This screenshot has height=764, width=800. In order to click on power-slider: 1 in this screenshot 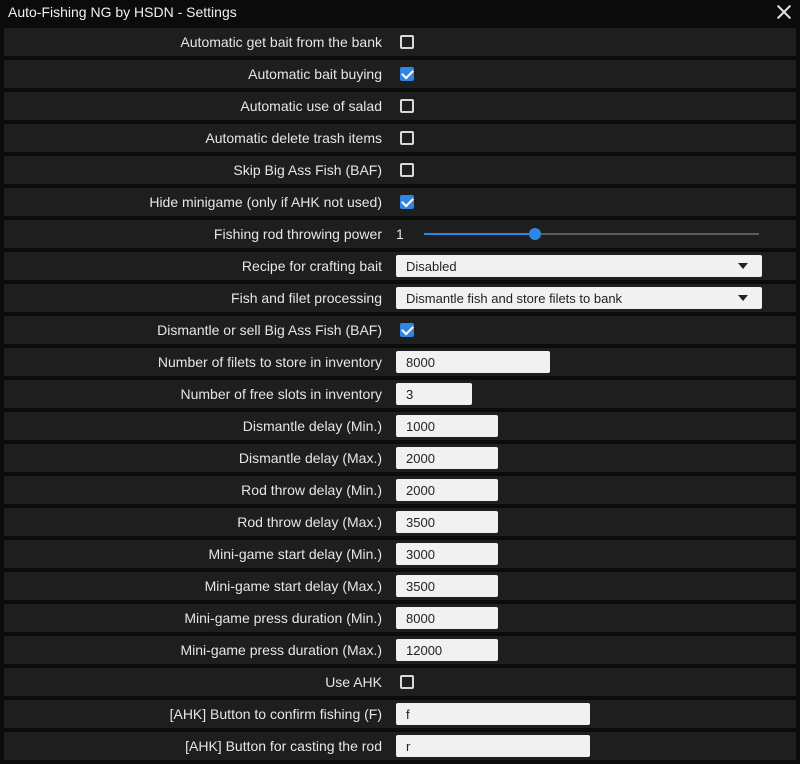, I will do `click(576, 234)`.